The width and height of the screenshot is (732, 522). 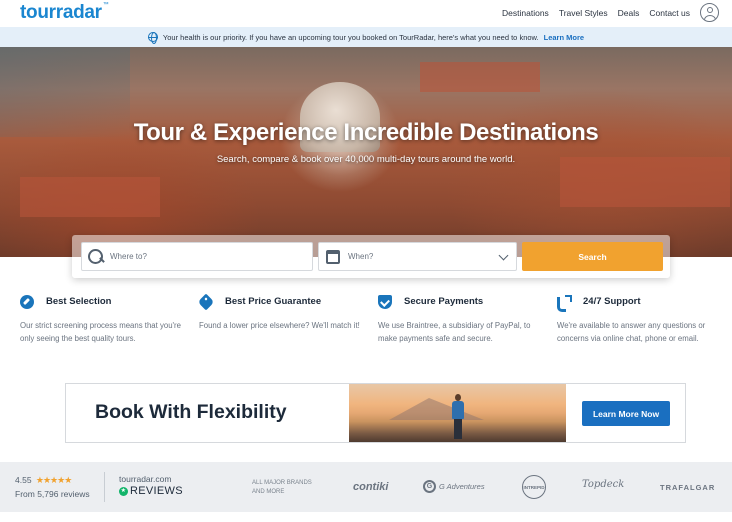 I want to click on user-account-icon, so click(x=709, y=12).